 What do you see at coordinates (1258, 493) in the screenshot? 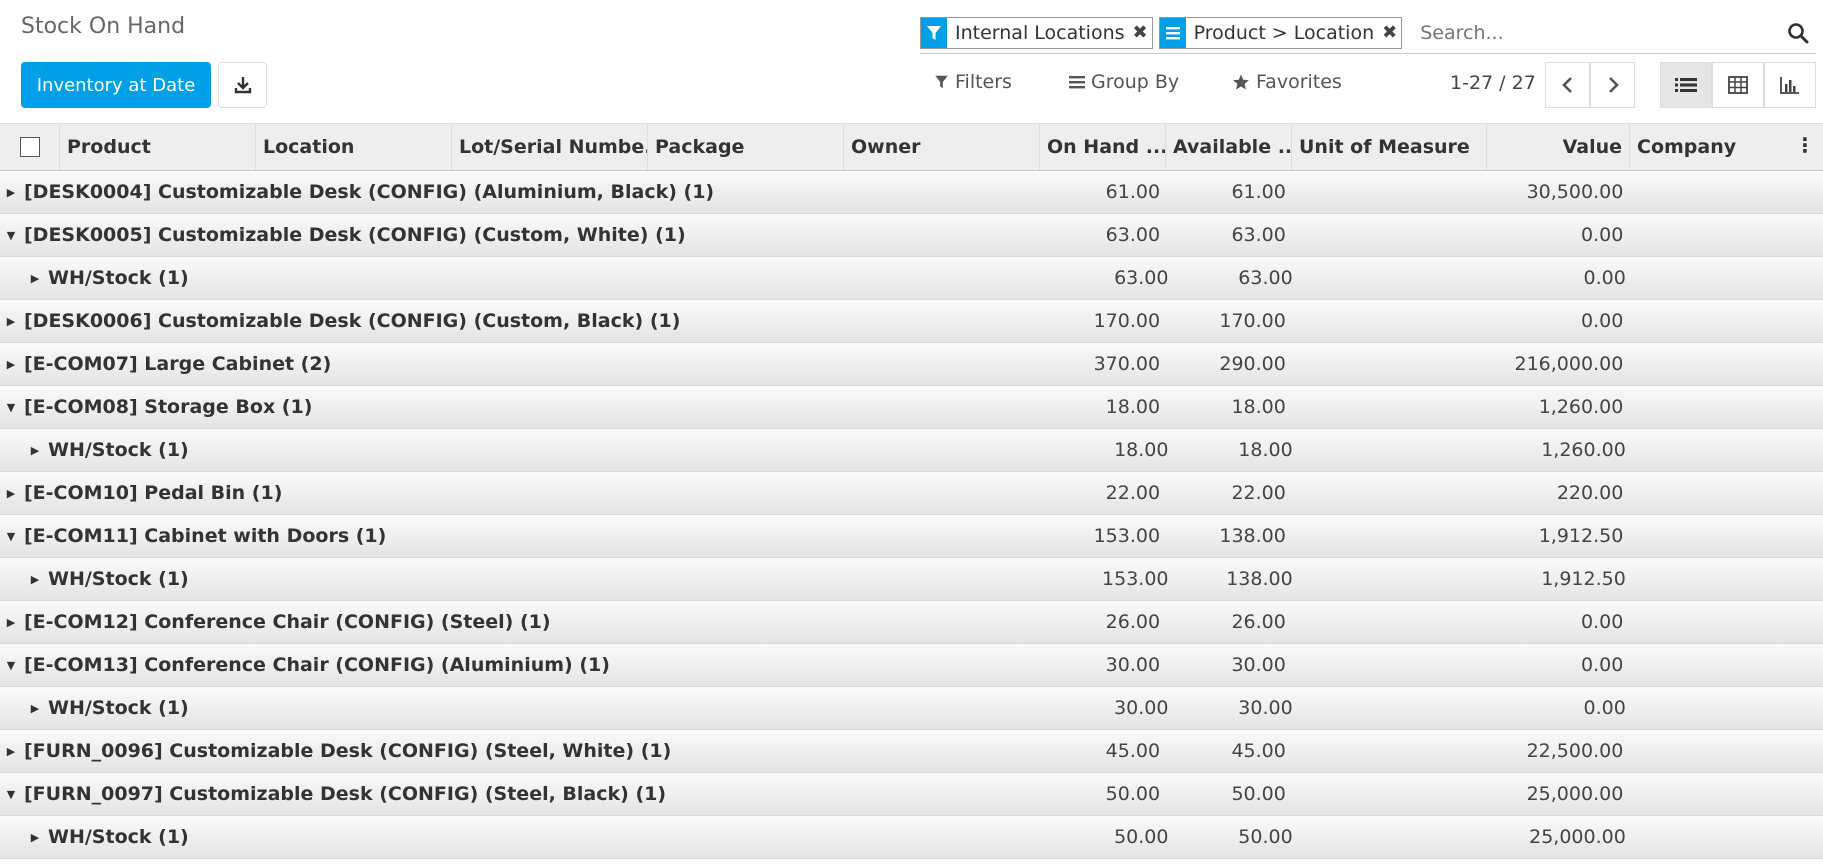
I see `available-cell: 22.00` at bounding box center [1258, 493].